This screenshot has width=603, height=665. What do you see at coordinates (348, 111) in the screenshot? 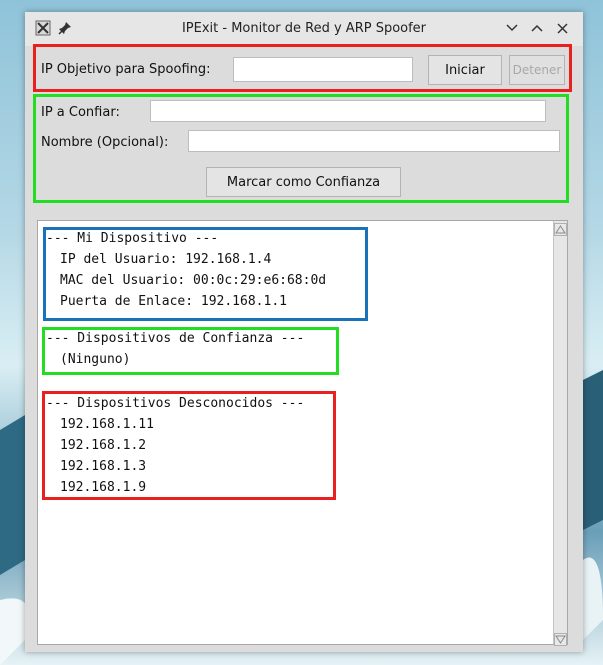
I see `trust-ip-input` at bounding box center [348, 111].